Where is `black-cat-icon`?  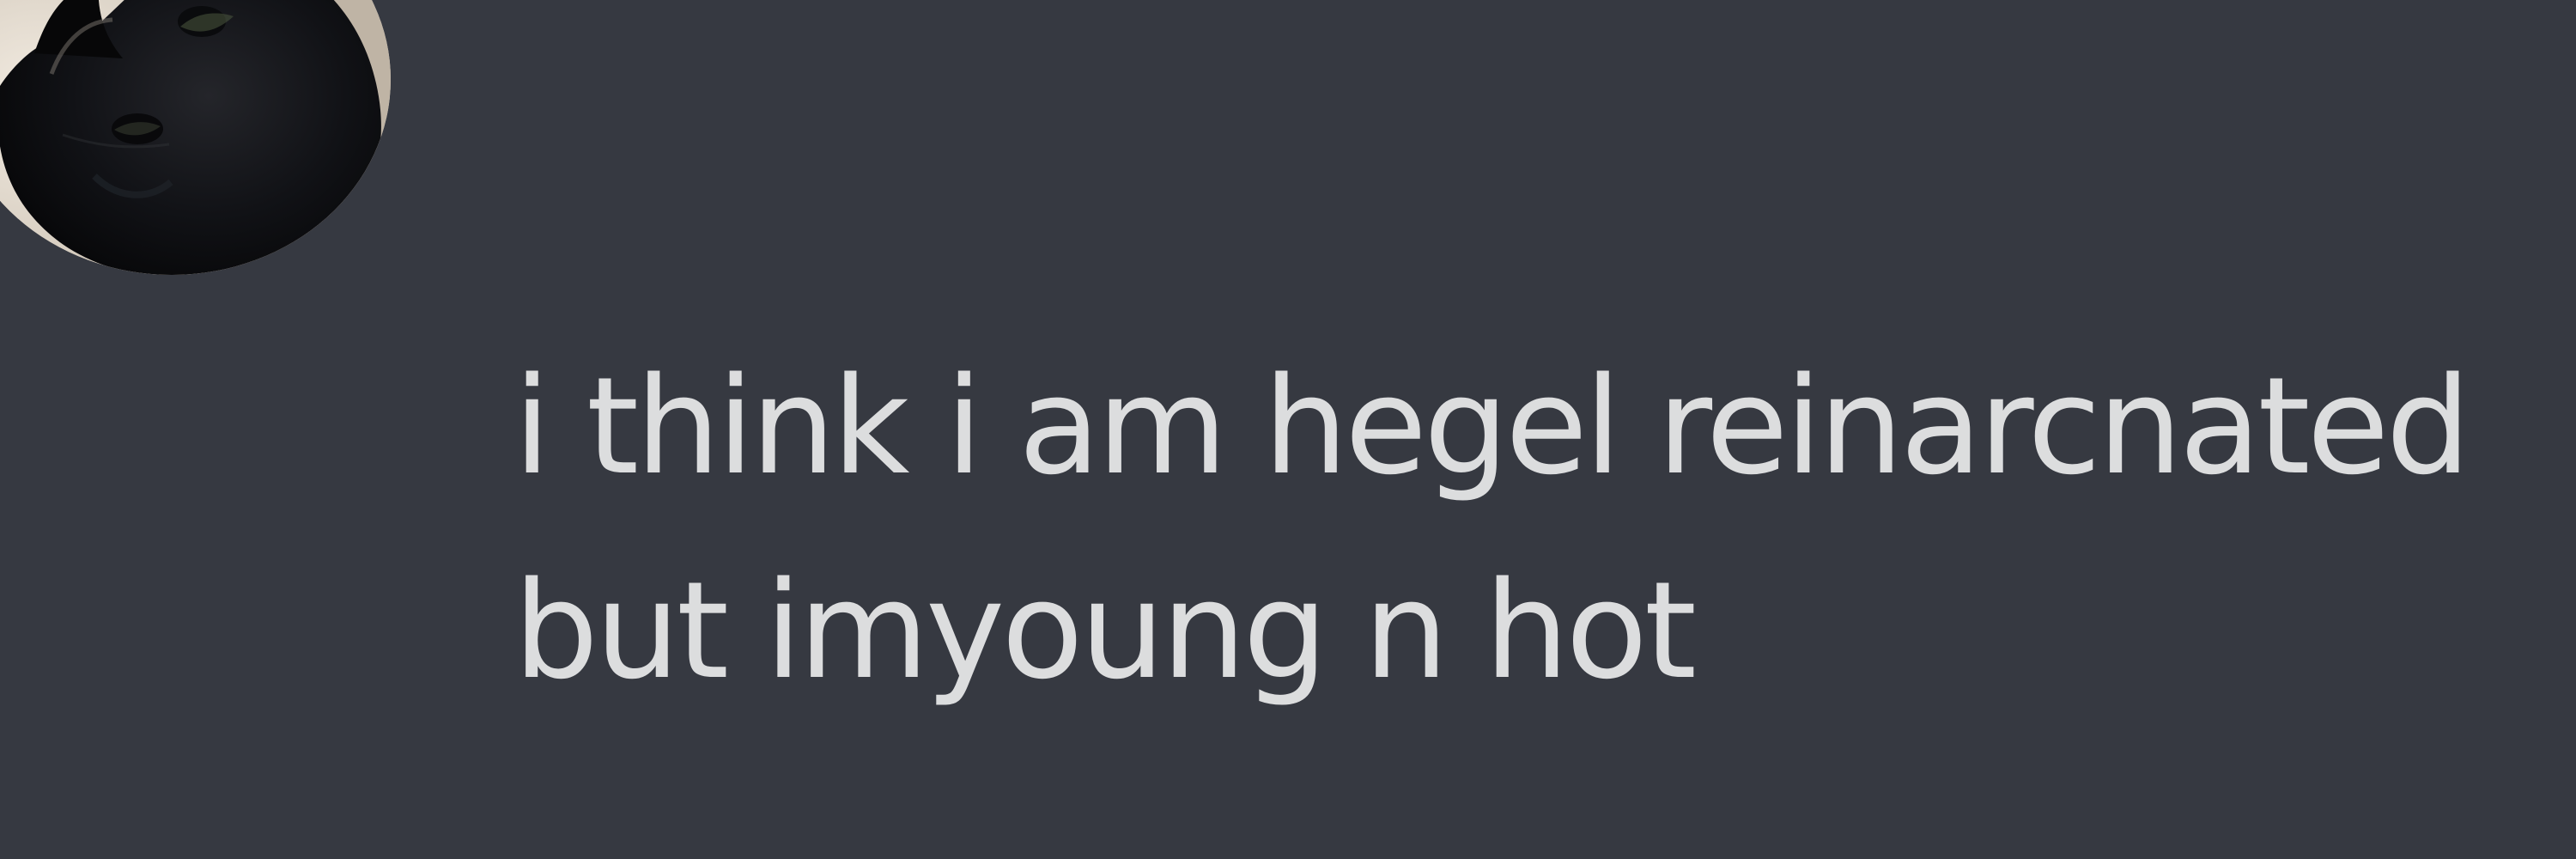
black-cat-icon is located at coordinates (196, 137).